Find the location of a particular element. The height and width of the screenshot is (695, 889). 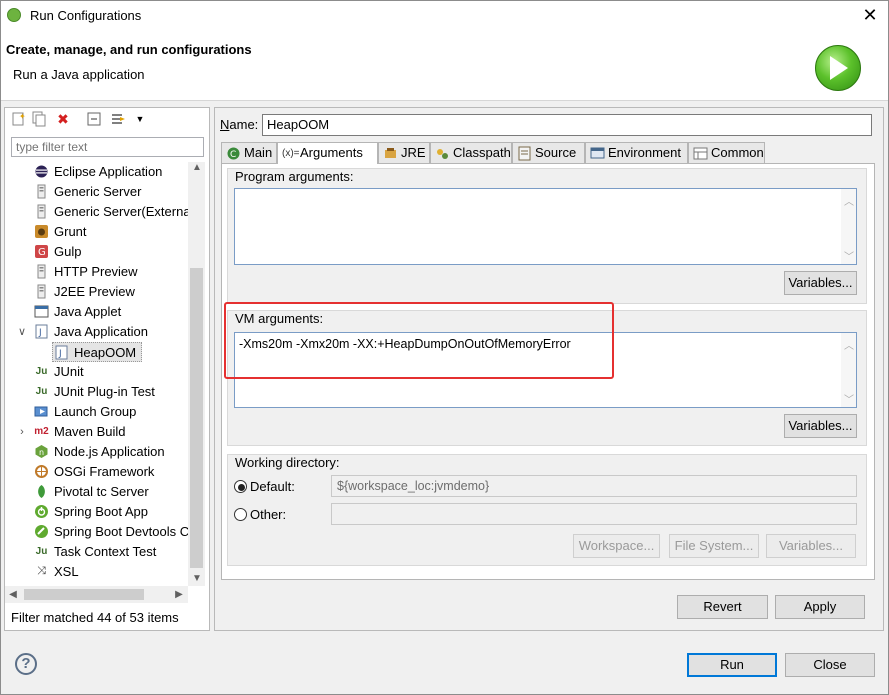

tab-source: Source is located at coordinates (548, 152).